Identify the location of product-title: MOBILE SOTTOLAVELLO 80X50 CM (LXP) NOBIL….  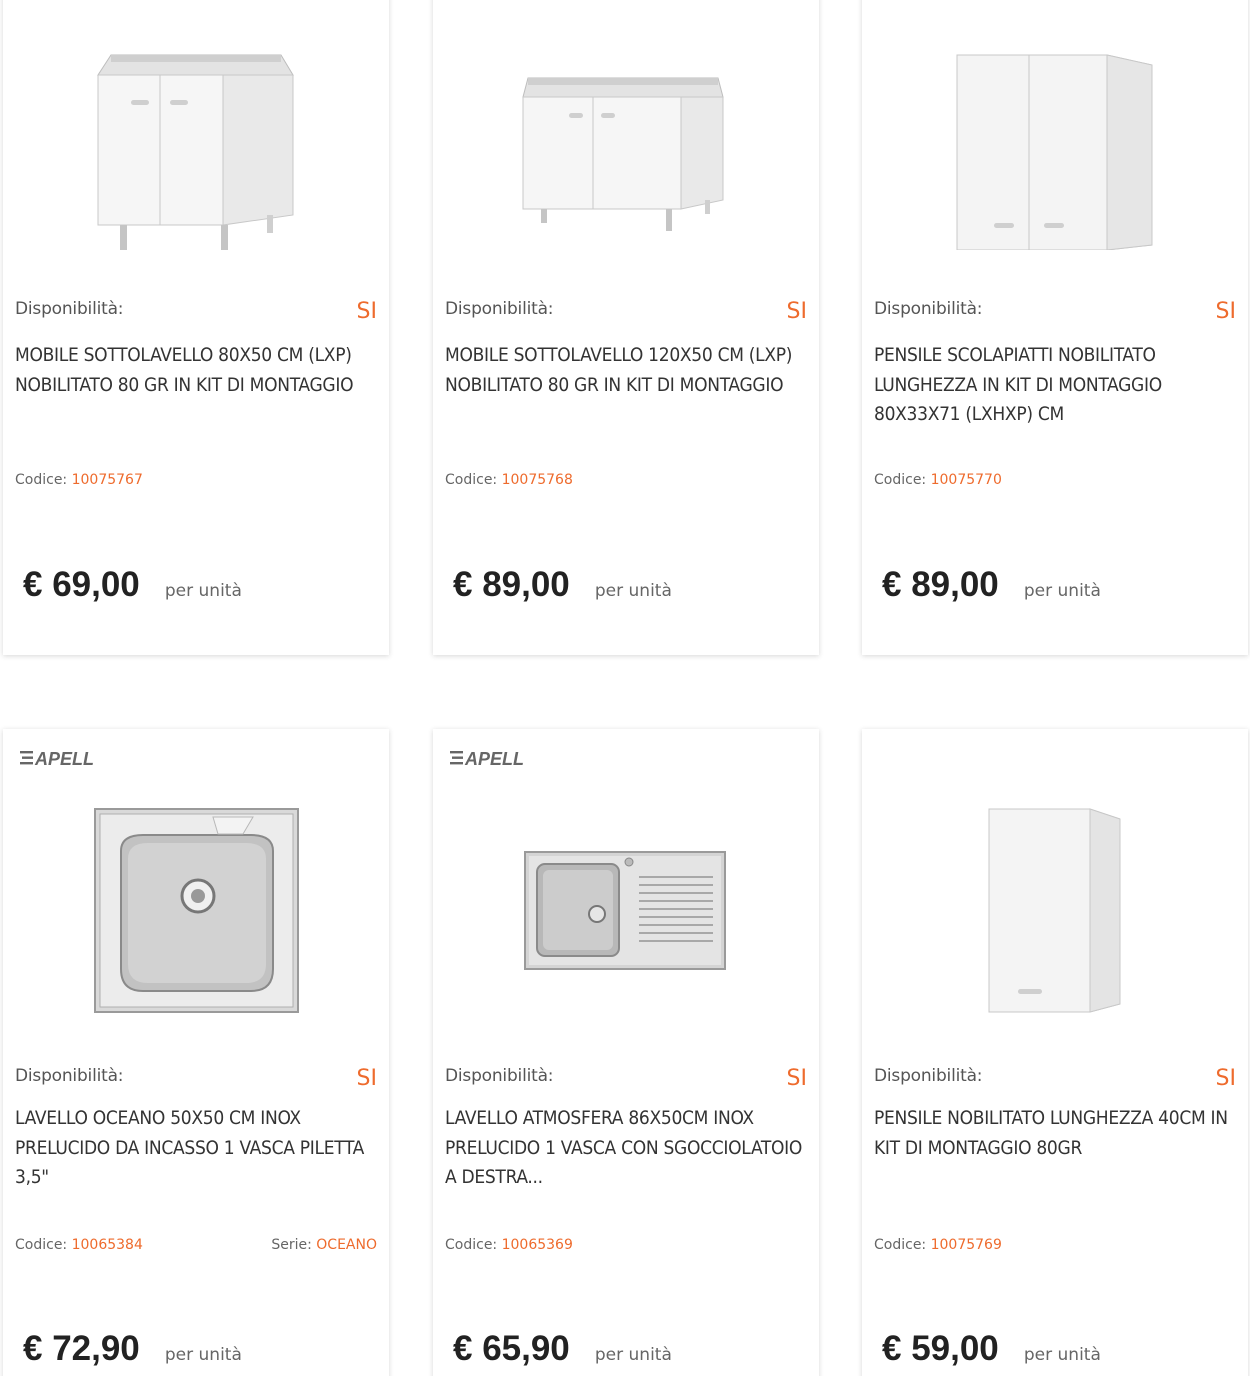
(197, 370).